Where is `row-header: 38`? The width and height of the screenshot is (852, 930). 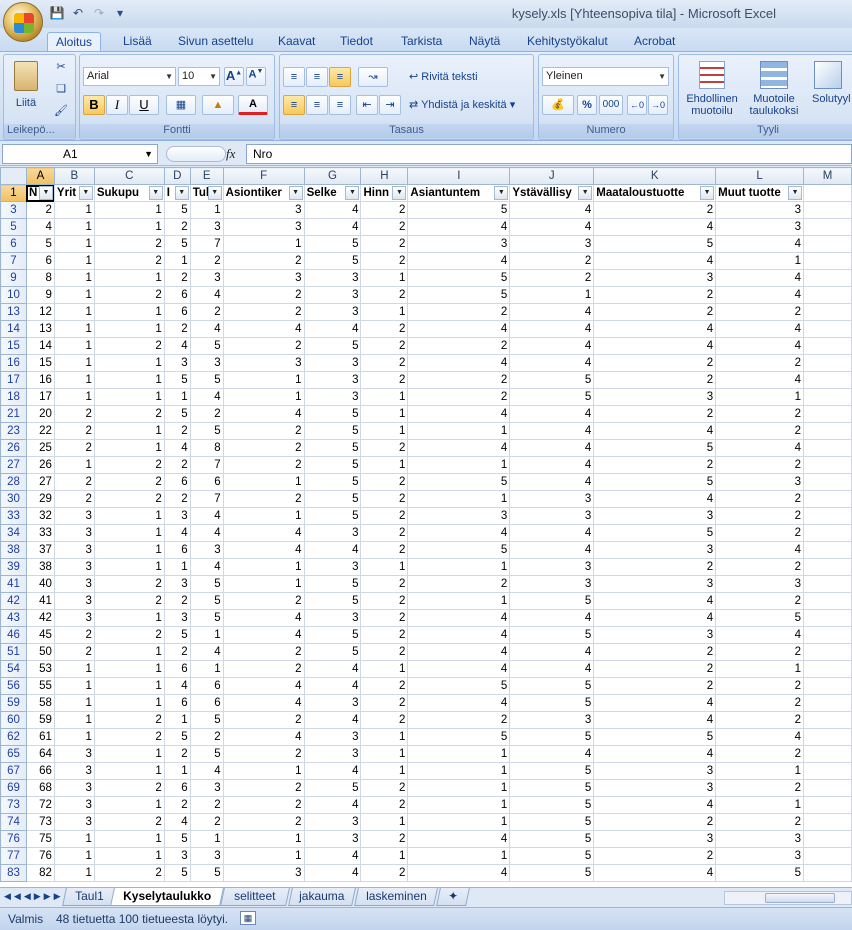 row-header: 38 is located at coordinates (13, 550).